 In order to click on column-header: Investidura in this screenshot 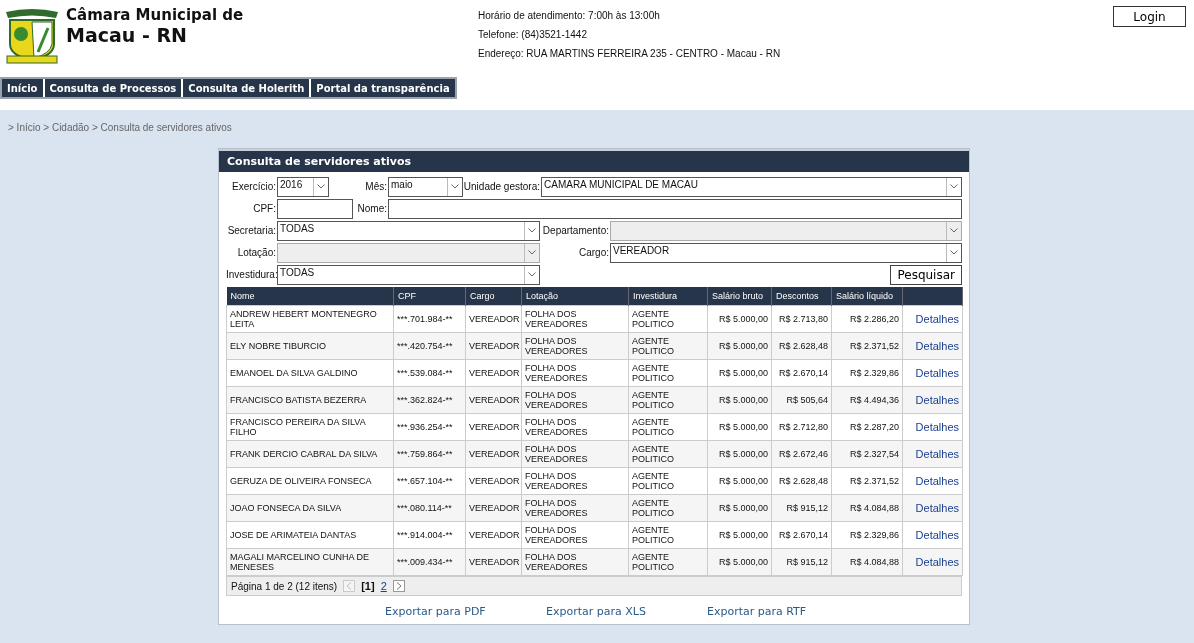, I will do `click(668, 296)`.